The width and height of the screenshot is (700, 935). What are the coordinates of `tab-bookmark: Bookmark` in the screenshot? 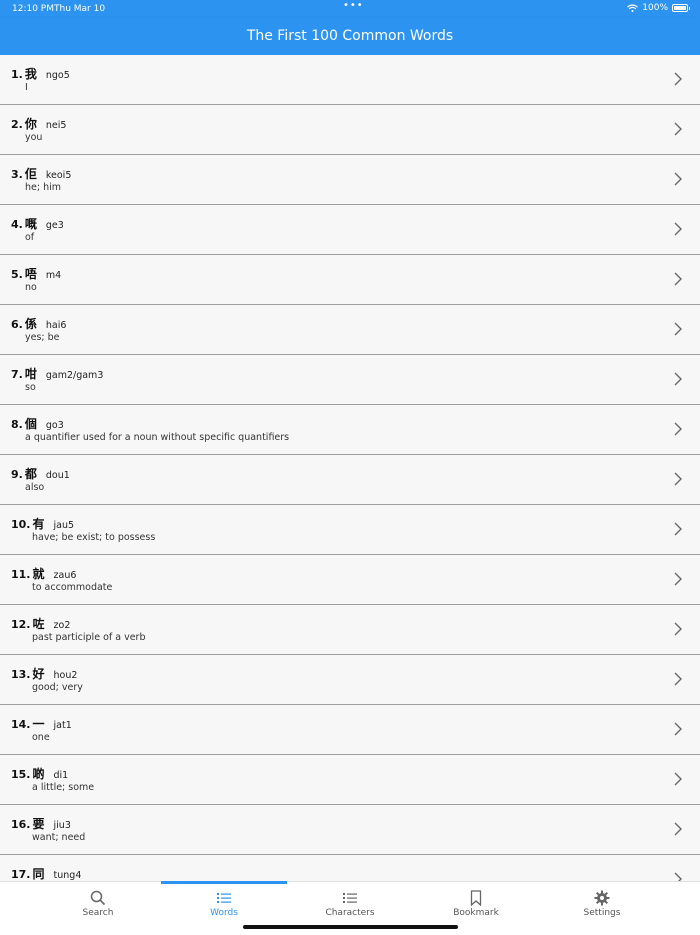 It's located at (476, 904).